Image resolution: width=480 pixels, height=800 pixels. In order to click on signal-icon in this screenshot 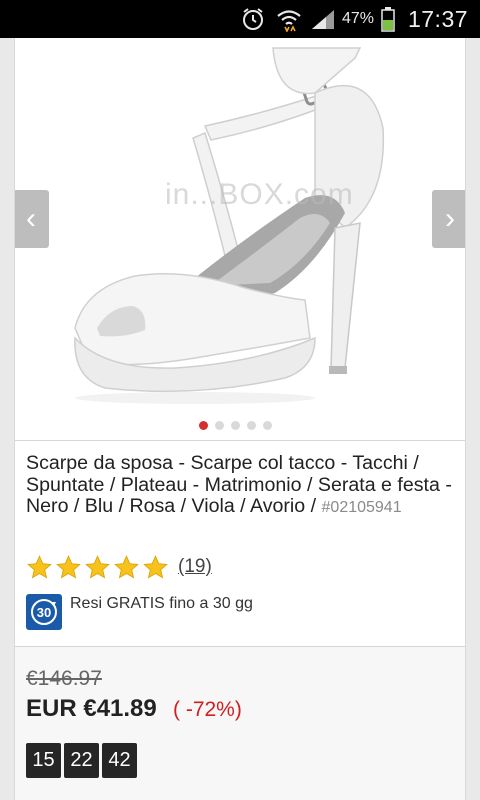, I will do `click(323, 19)`.